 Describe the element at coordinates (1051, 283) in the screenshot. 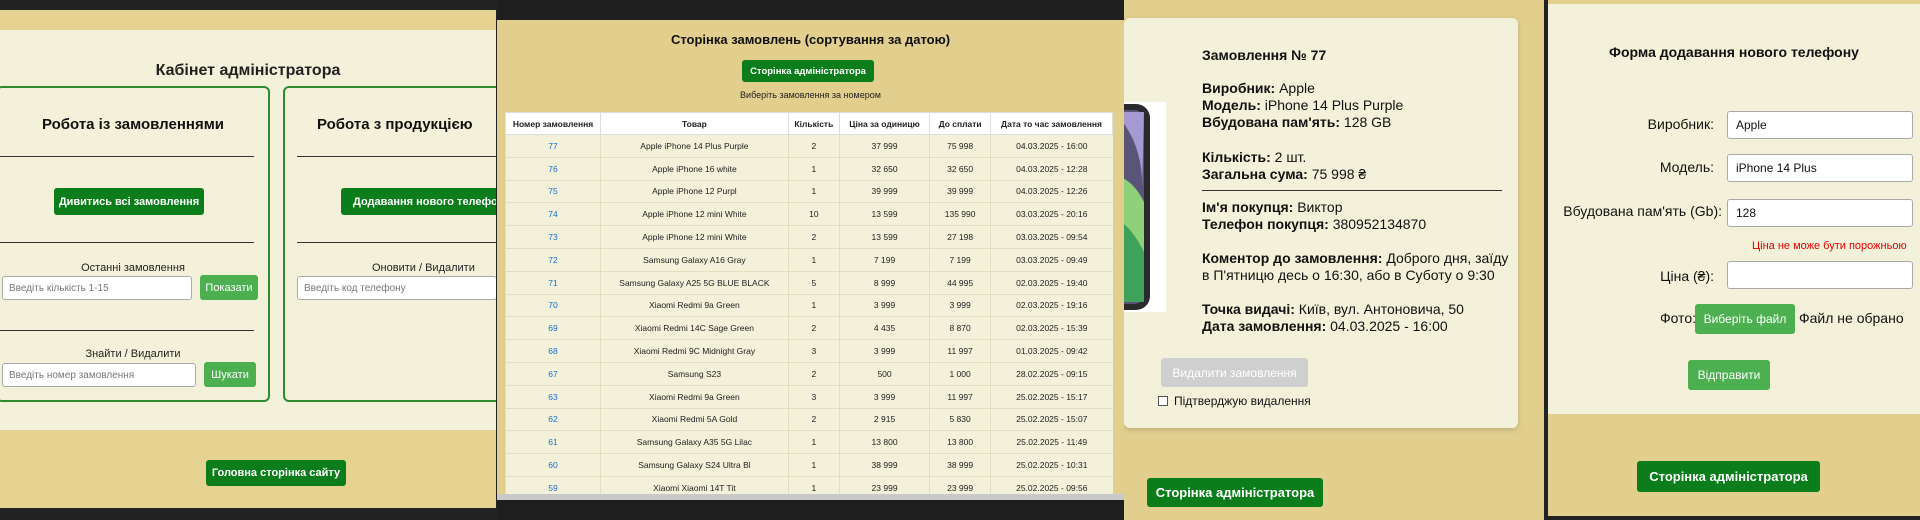

I see `table-cell: 02.03.2025 - 19:40` at that location.